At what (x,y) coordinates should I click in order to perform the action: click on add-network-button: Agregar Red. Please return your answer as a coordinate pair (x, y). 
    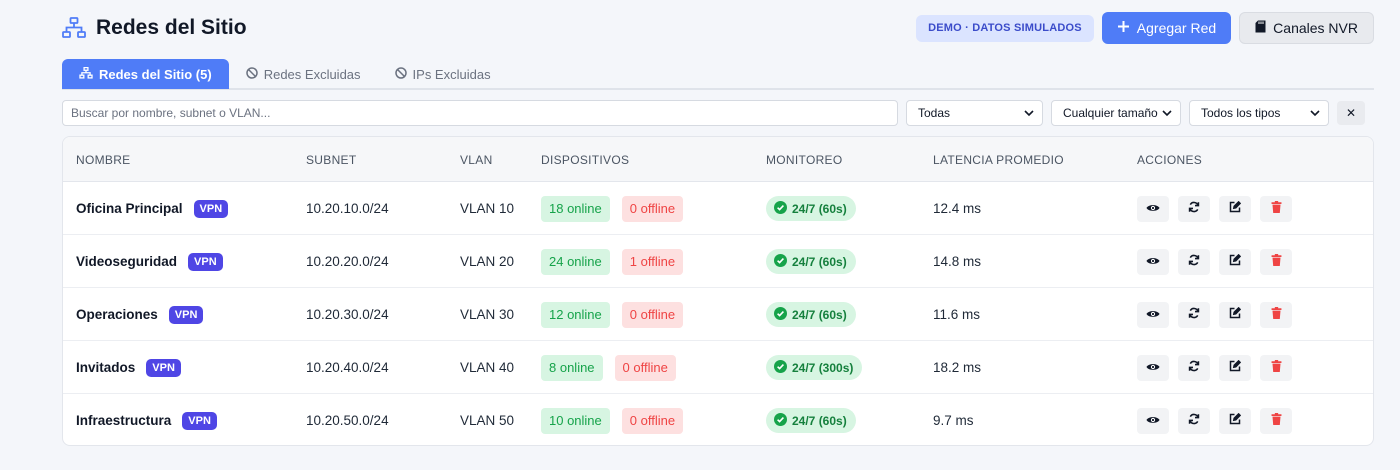
    Looking at the image, I should click on (1166, 28).